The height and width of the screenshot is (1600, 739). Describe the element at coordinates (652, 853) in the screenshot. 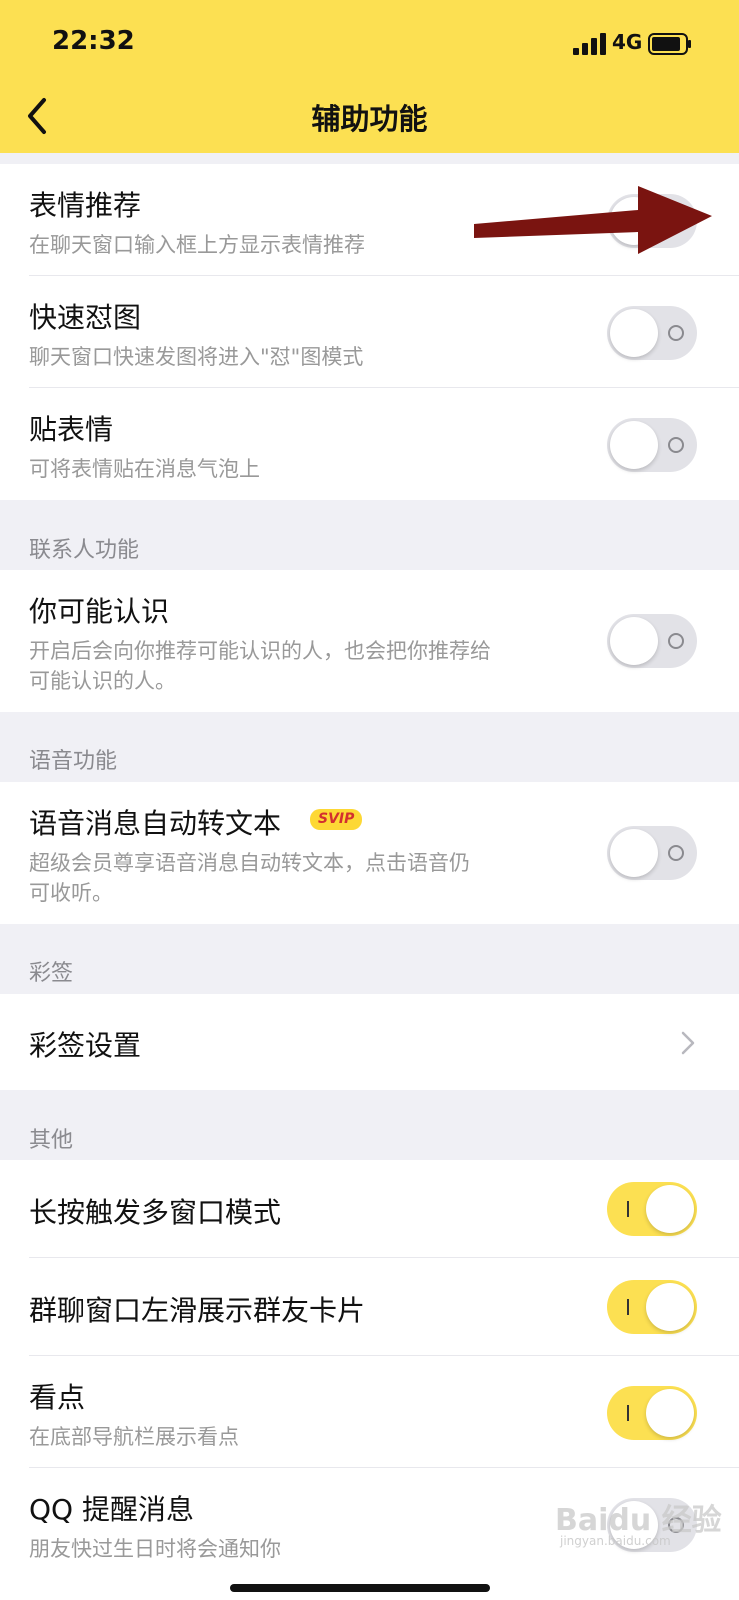

I see `voice-to-text-toggle` at that location.